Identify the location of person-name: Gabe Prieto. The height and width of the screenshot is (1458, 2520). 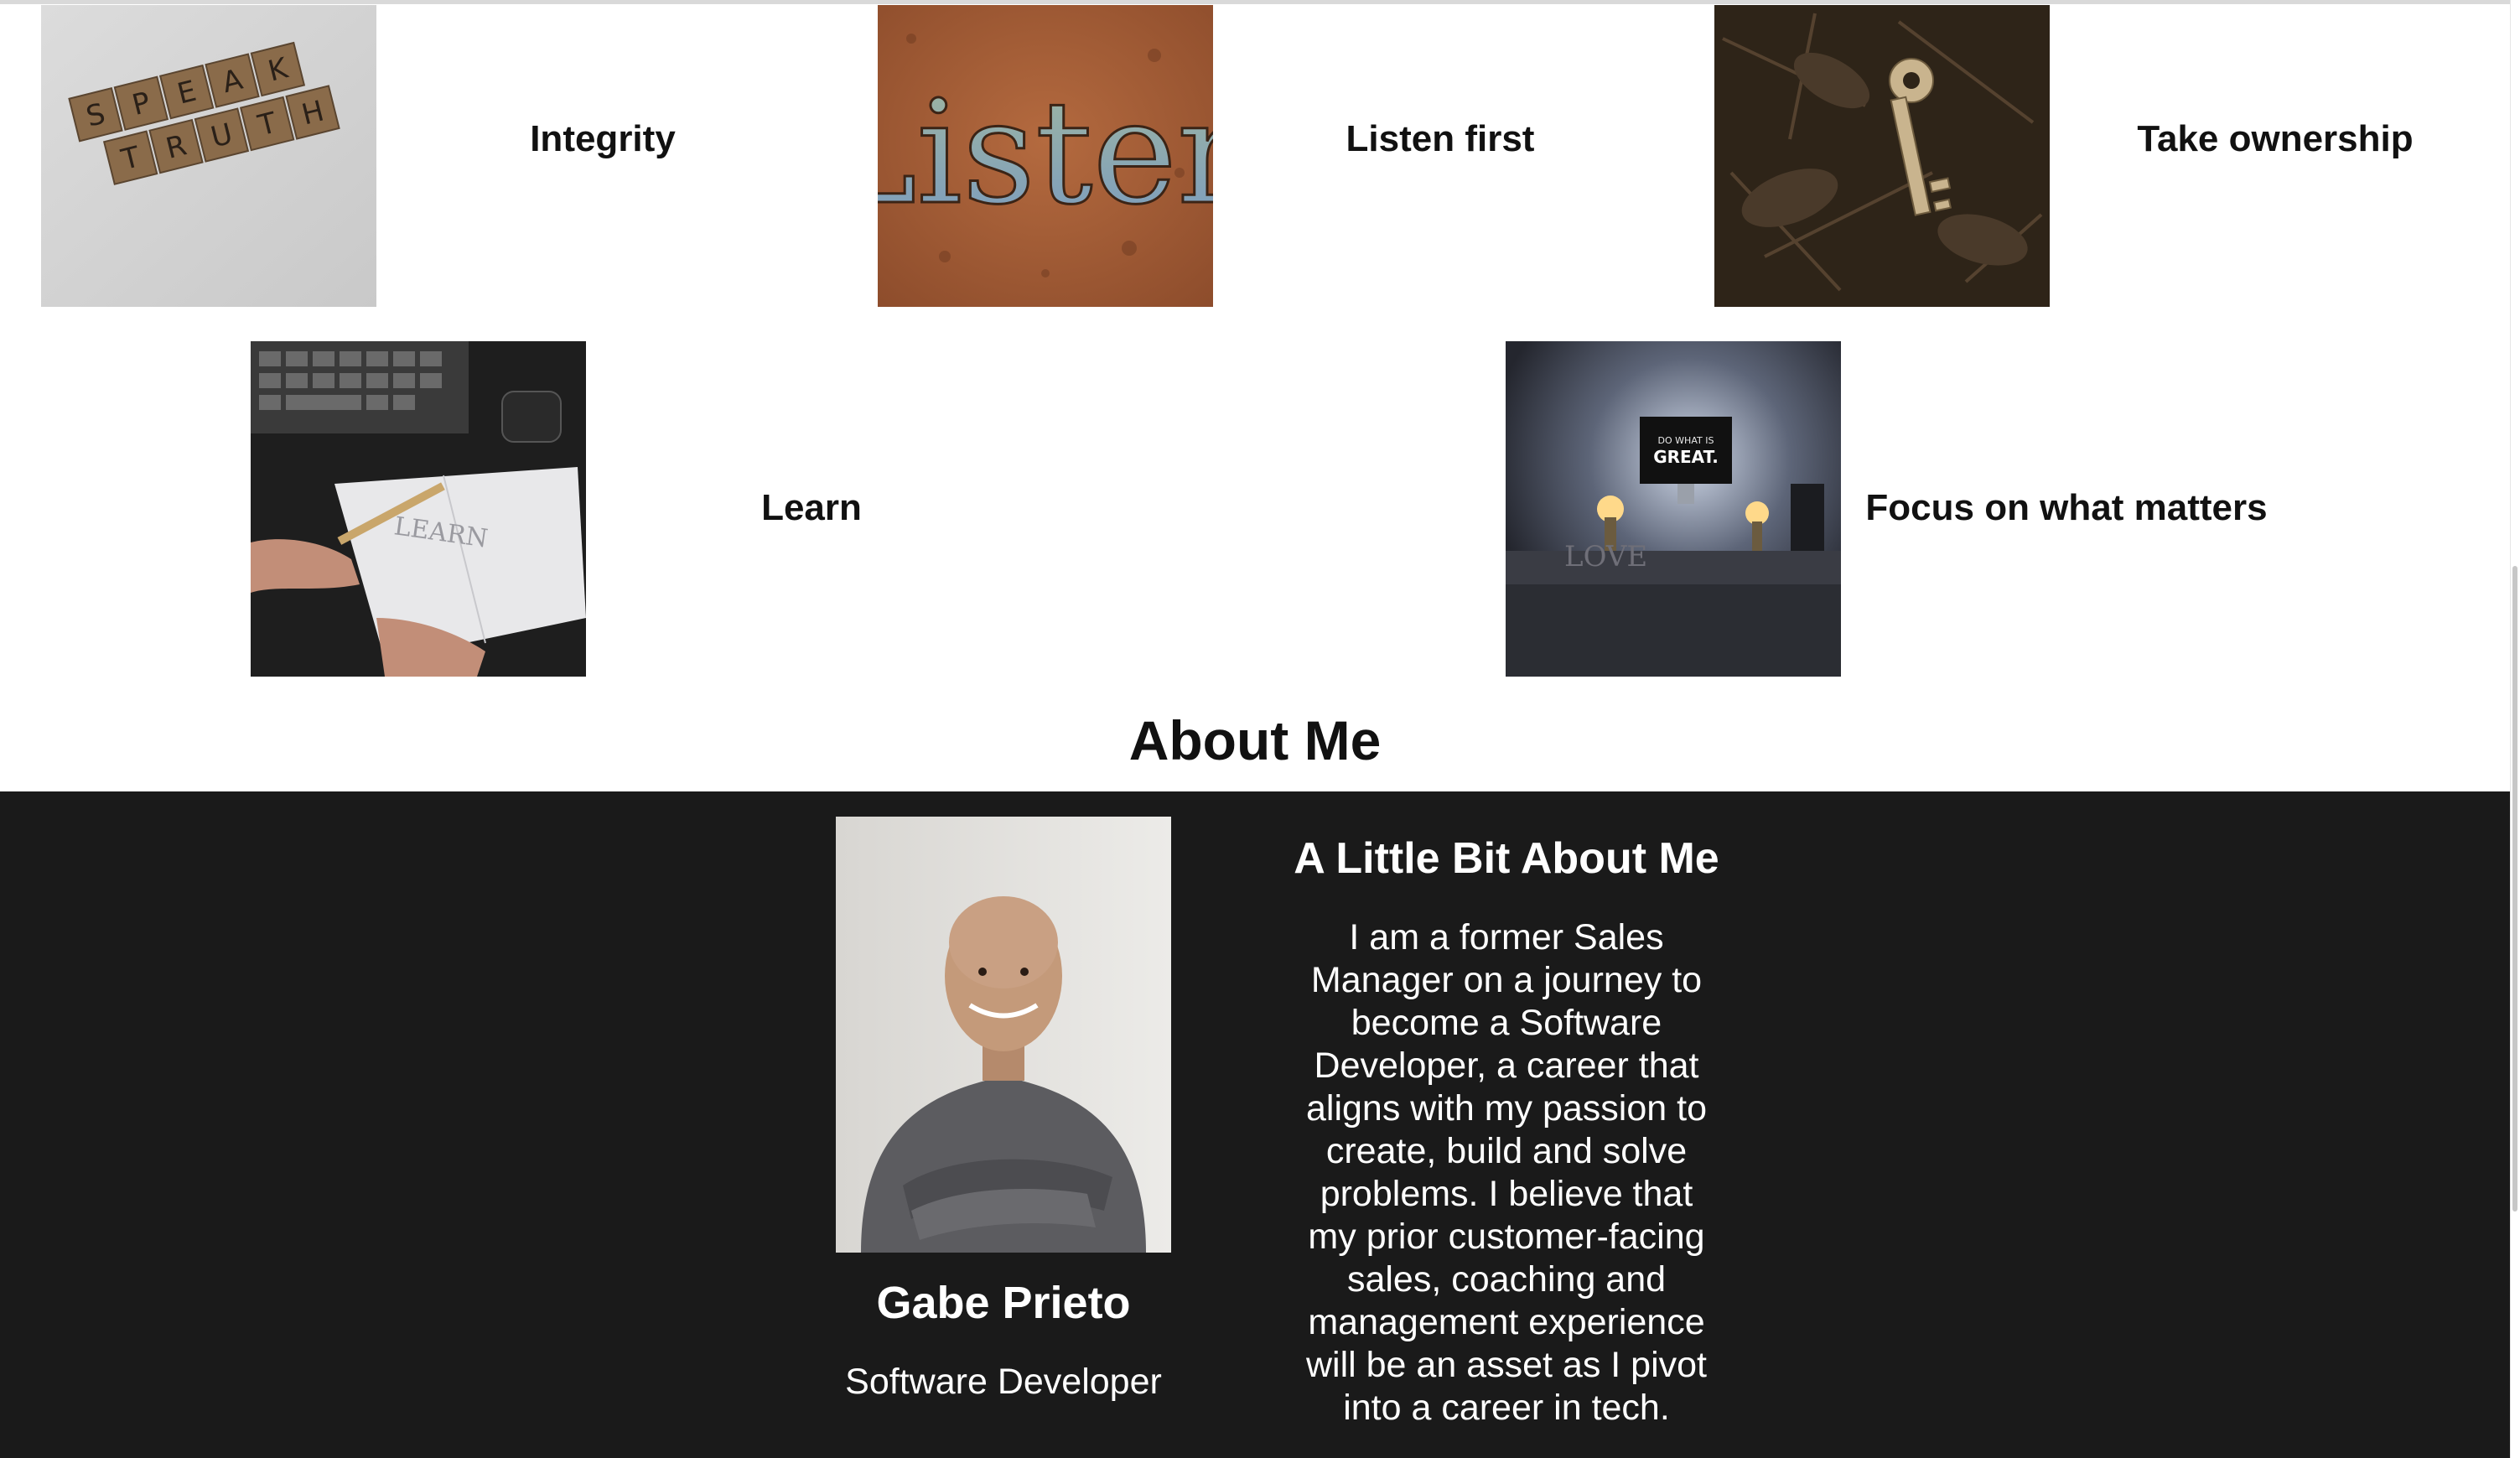
(1003, 1303).